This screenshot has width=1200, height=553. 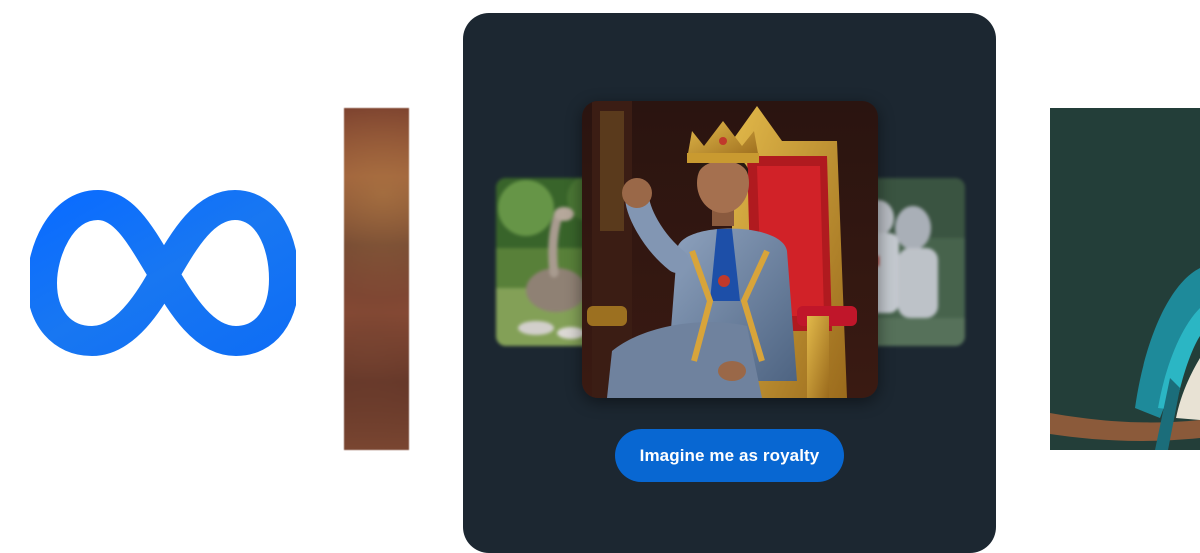 I want to click on bird-on-branch-image, so click(x=1125, y=279).